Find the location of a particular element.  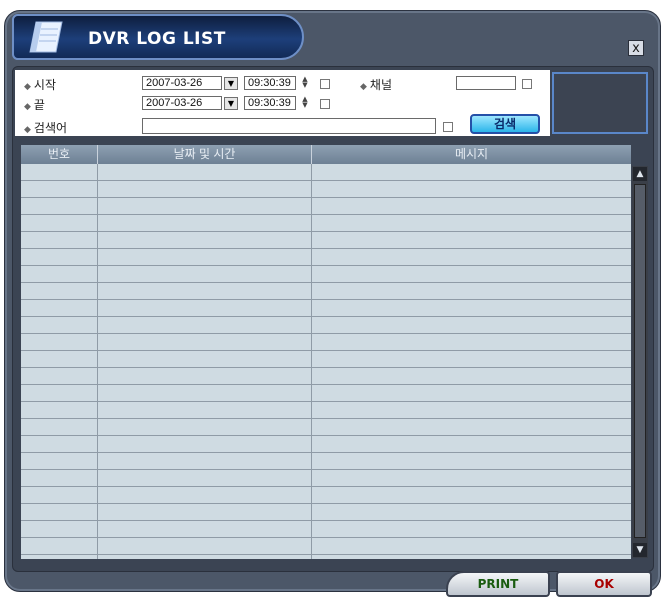

start-time-field: 09:30:39 is located at coordinates (270, 83).